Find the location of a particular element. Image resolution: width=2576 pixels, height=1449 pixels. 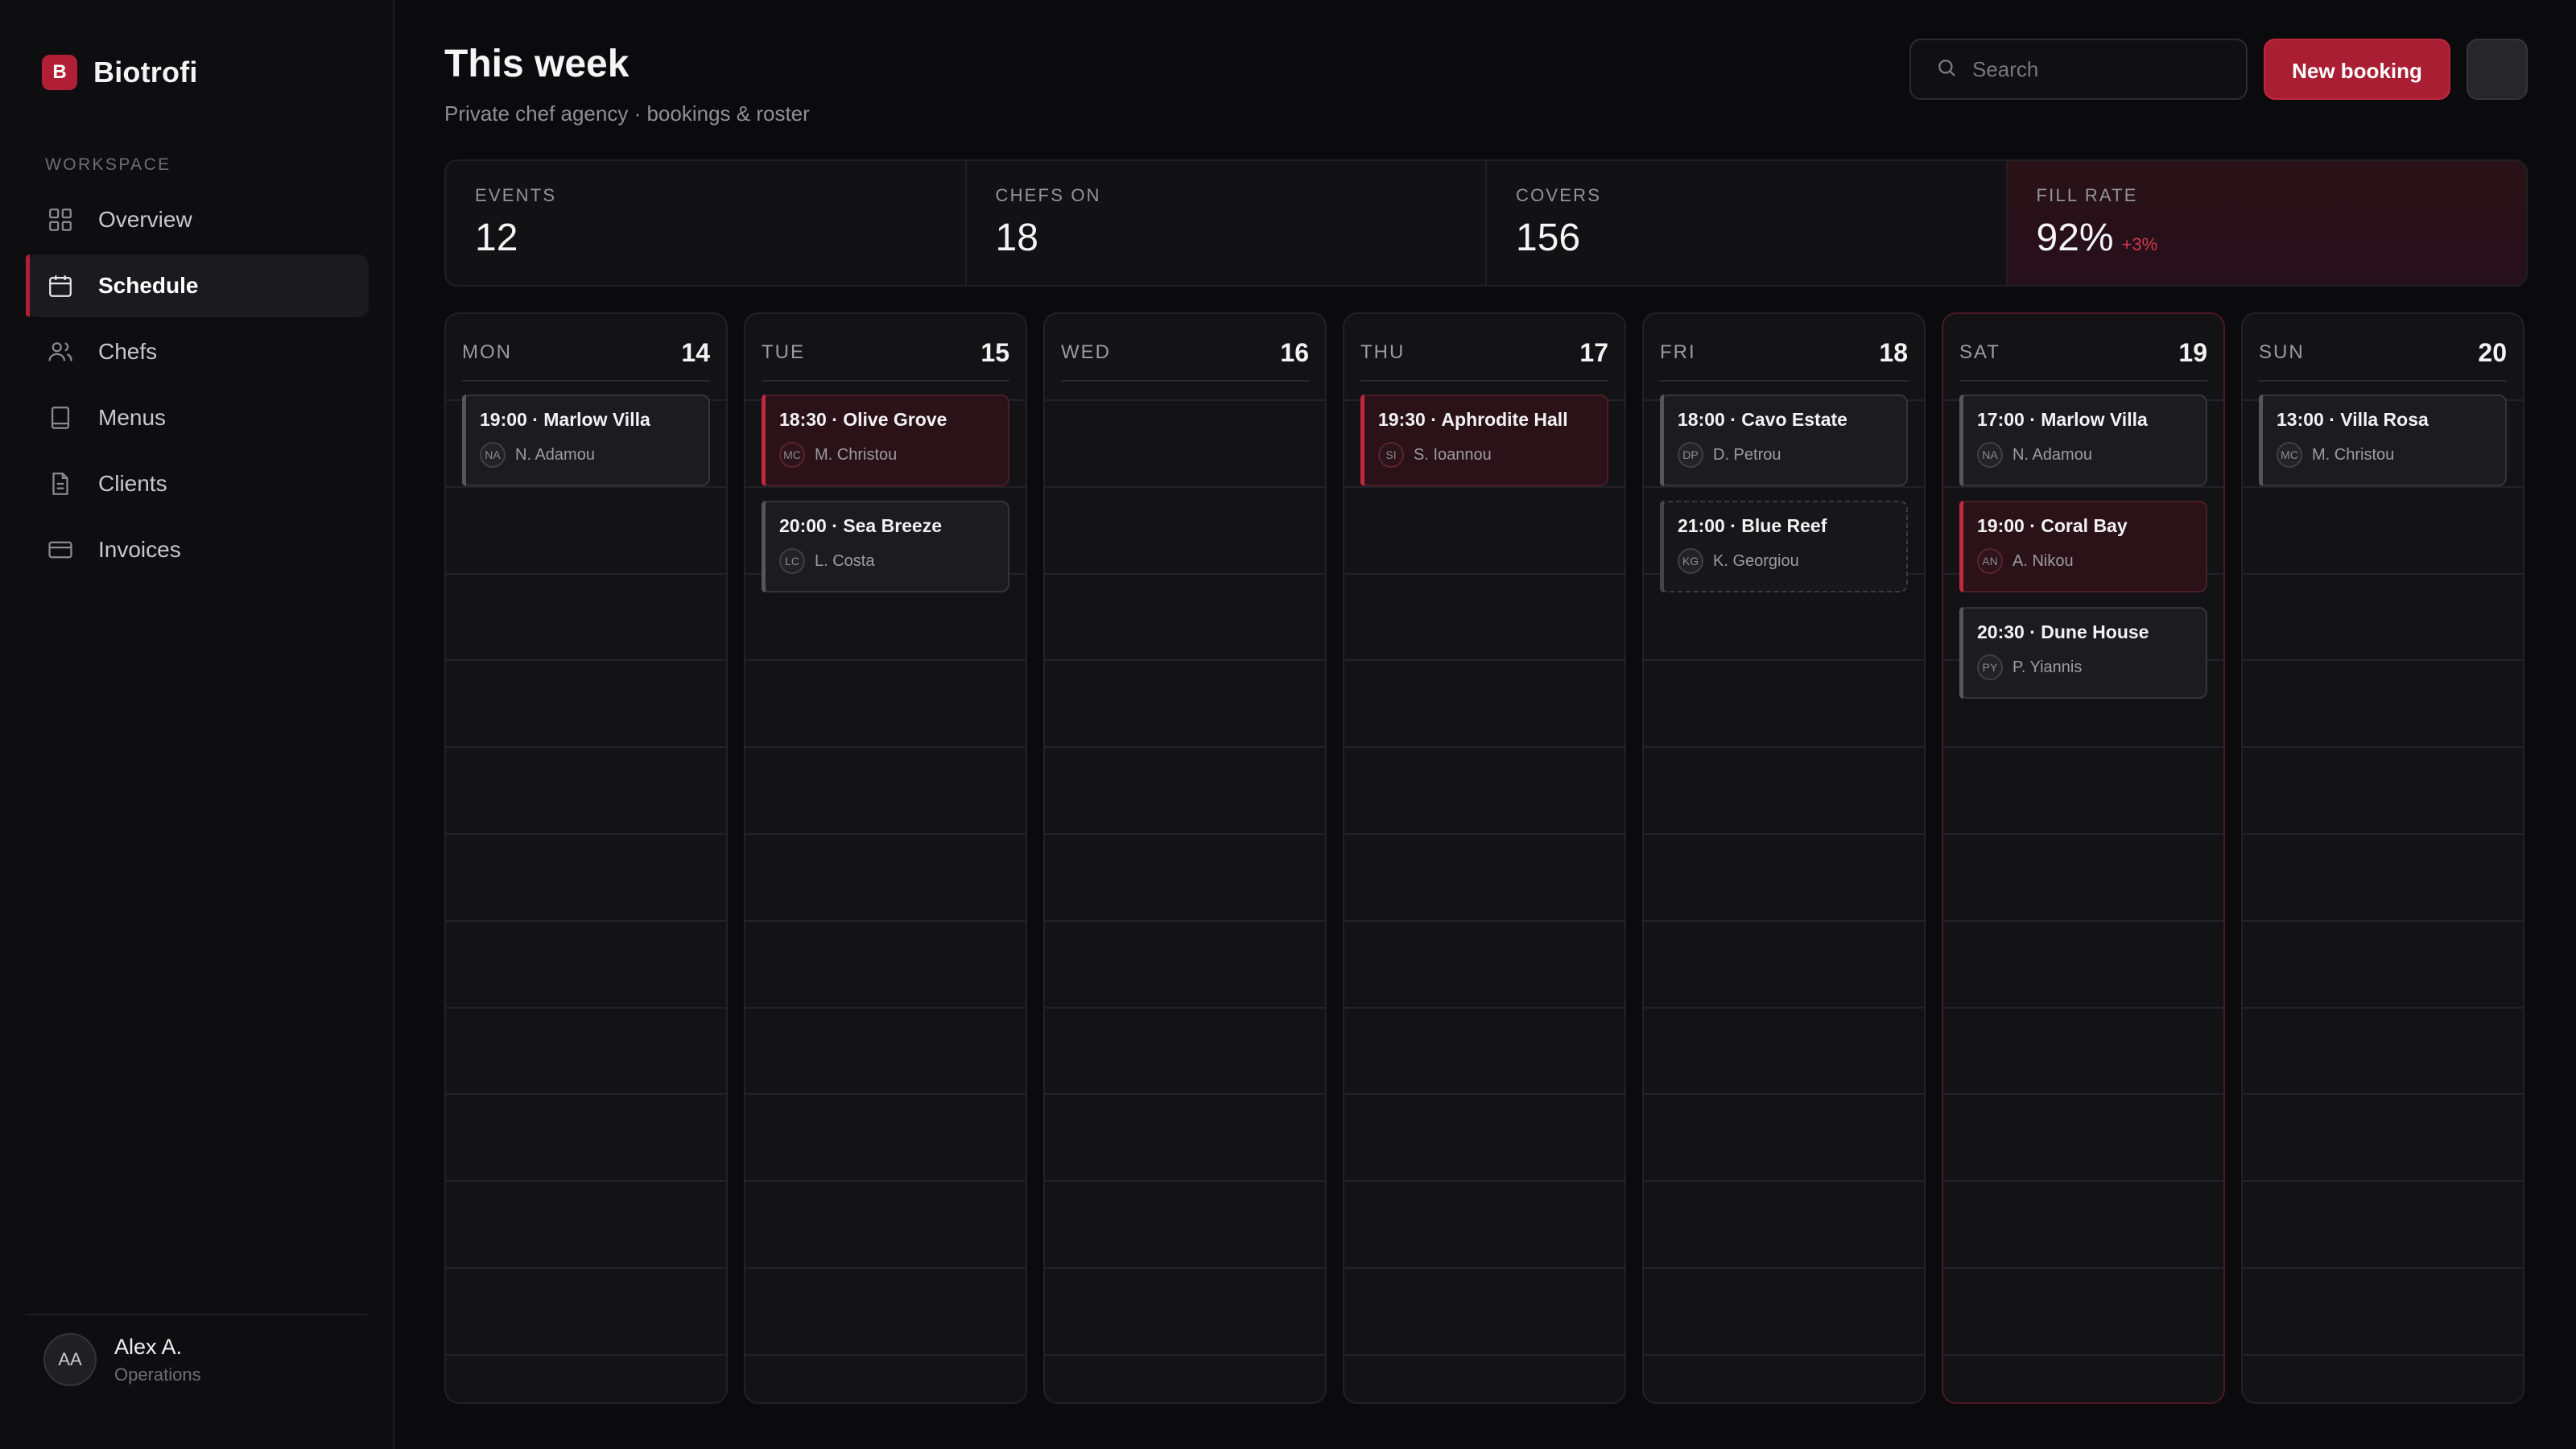

search-input is located at coordinates (2101, 69).